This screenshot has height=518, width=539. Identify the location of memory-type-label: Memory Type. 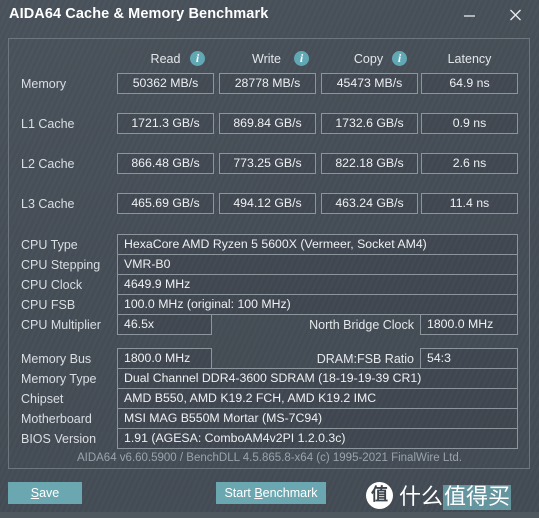
(59, 379).